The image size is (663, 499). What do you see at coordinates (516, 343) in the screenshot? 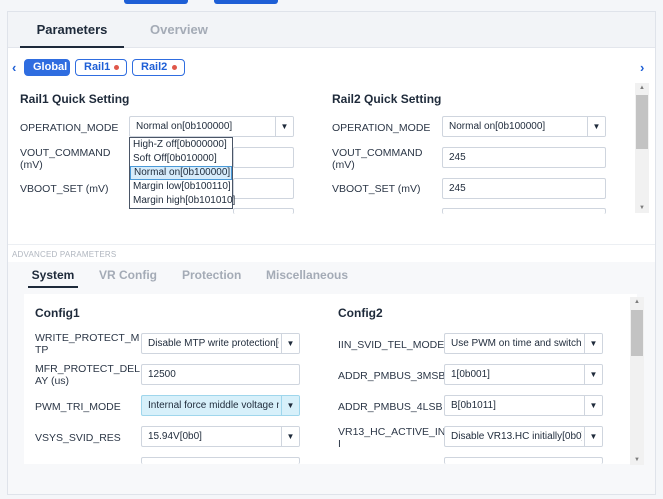
I see `select-value: Use PWM on time and switching` at bounding box center [516, 343].